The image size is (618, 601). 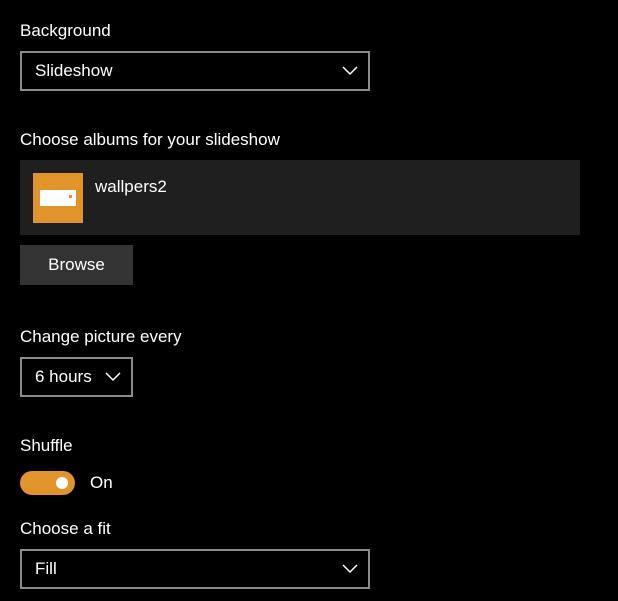 What do you see at coordinates (195, 71) in the screenshot?
I see `background-dropdown: Slideshow` at bounding box center [195, 71].